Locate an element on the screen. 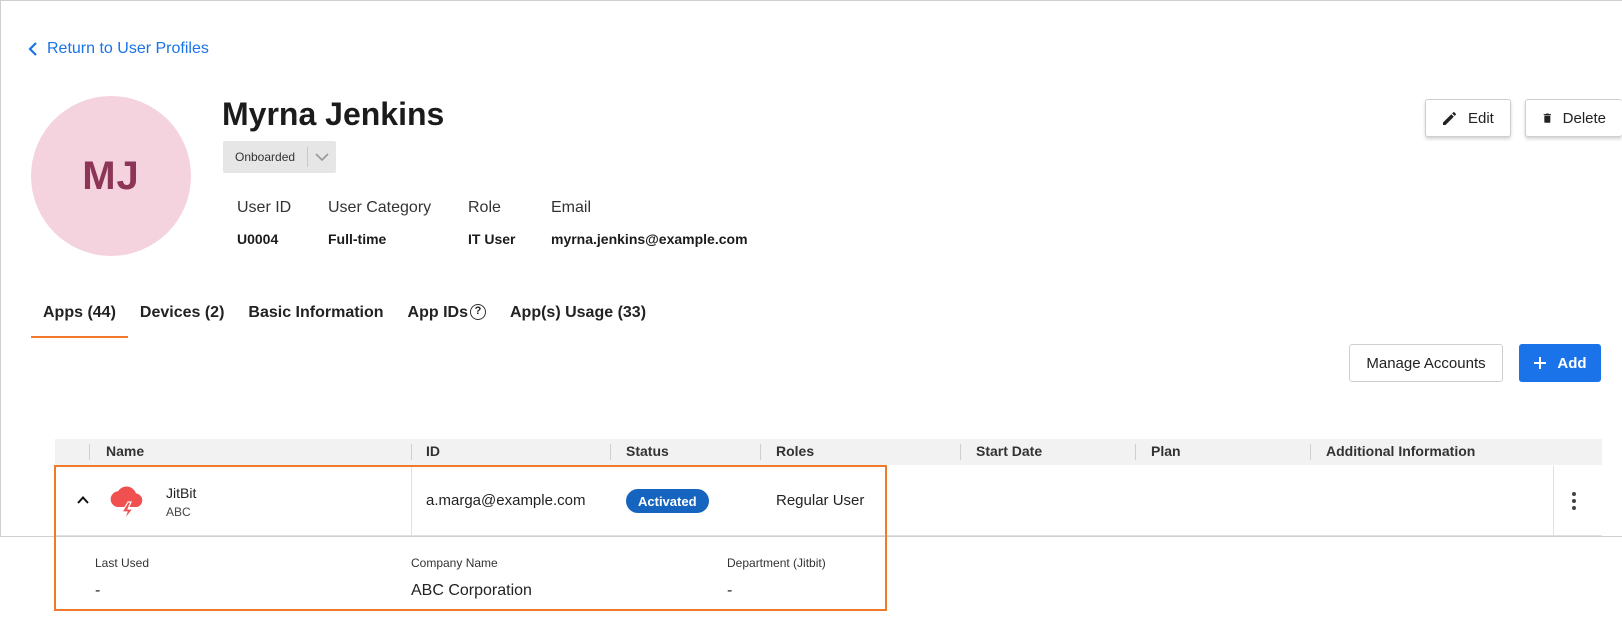 The width and height of the screenshot is (1622, 618). manage-accounts-label: Manage Accounts is located at coordinates (1426, 363).